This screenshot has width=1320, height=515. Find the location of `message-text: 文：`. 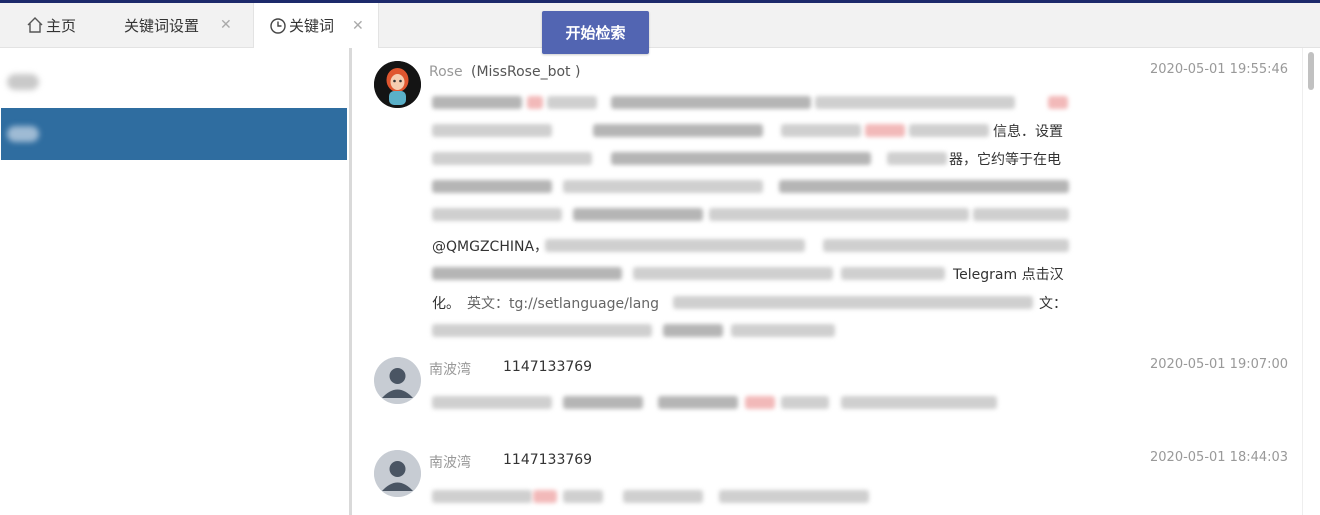

message-text: 文： is located at coordinates (1053, 304).